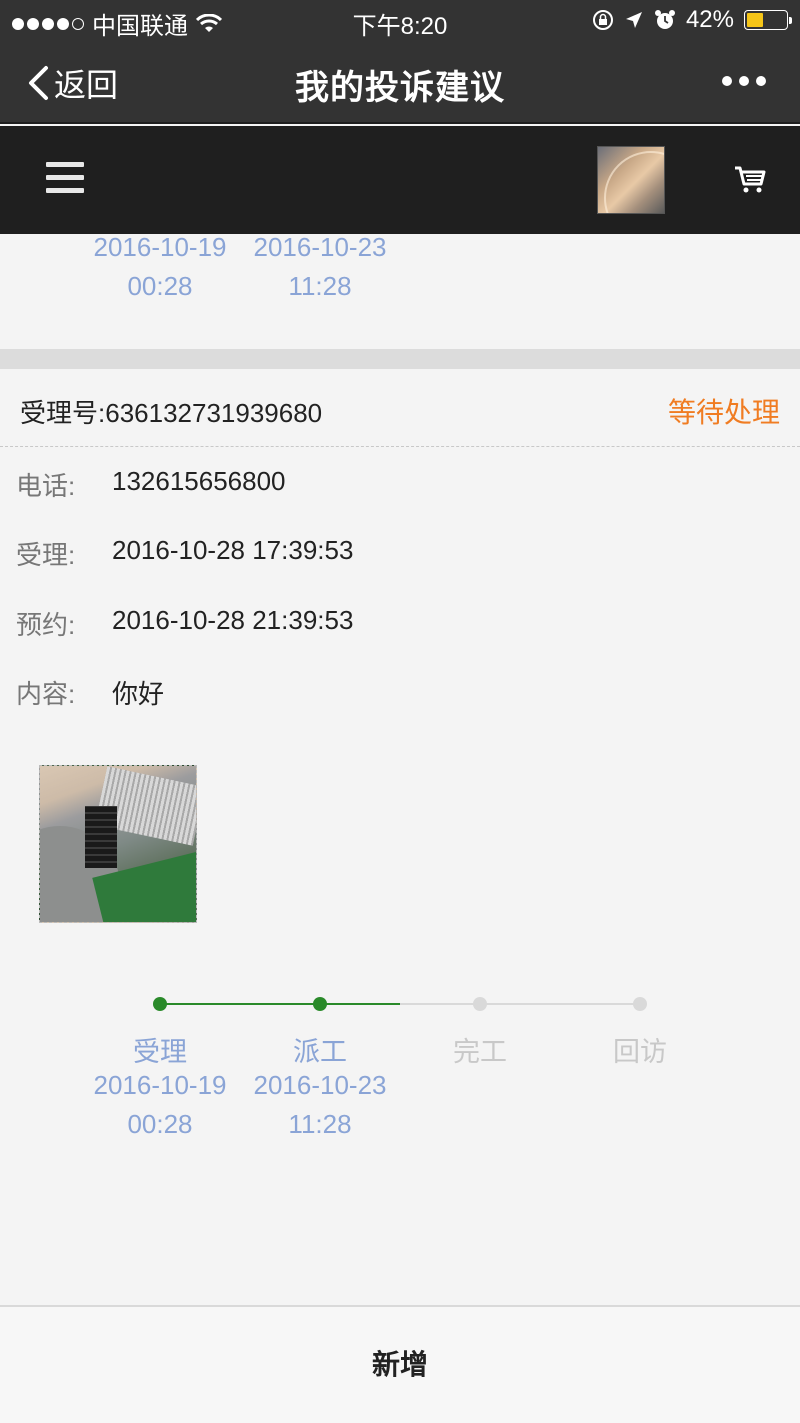 This screenshot has width=800, height=1423. I want to click on step-node-dispatched, so click(320, 1004).